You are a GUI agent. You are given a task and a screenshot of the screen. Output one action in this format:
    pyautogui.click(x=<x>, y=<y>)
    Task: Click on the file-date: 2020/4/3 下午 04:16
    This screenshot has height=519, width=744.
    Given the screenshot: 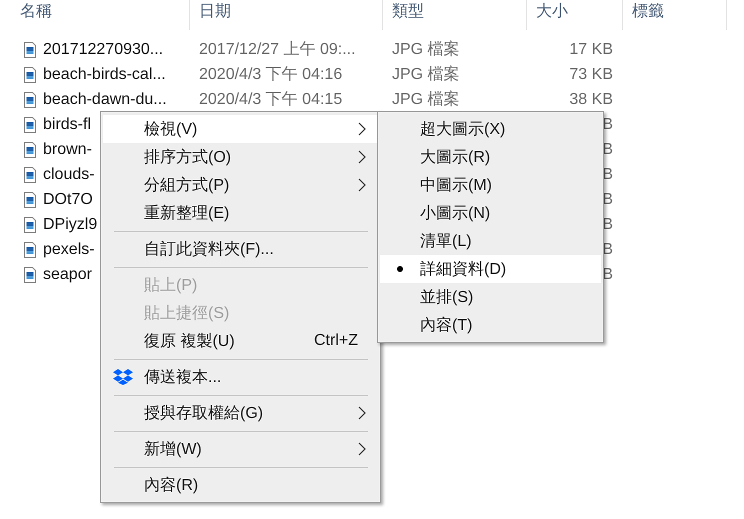 What is the action you would take?
    pyautogui.click(x=270, y=74)
    